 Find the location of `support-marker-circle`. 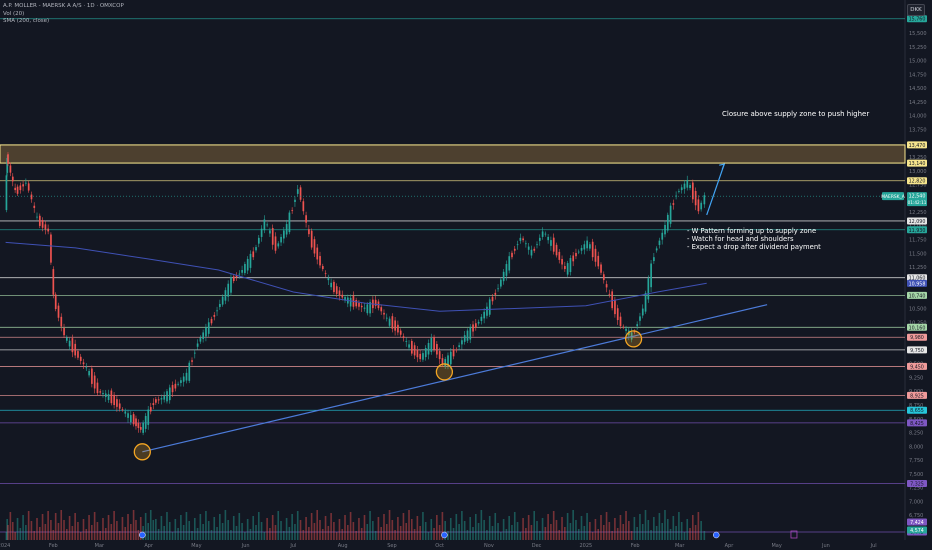

support-marker-circle is located at coordinates (444, 372).